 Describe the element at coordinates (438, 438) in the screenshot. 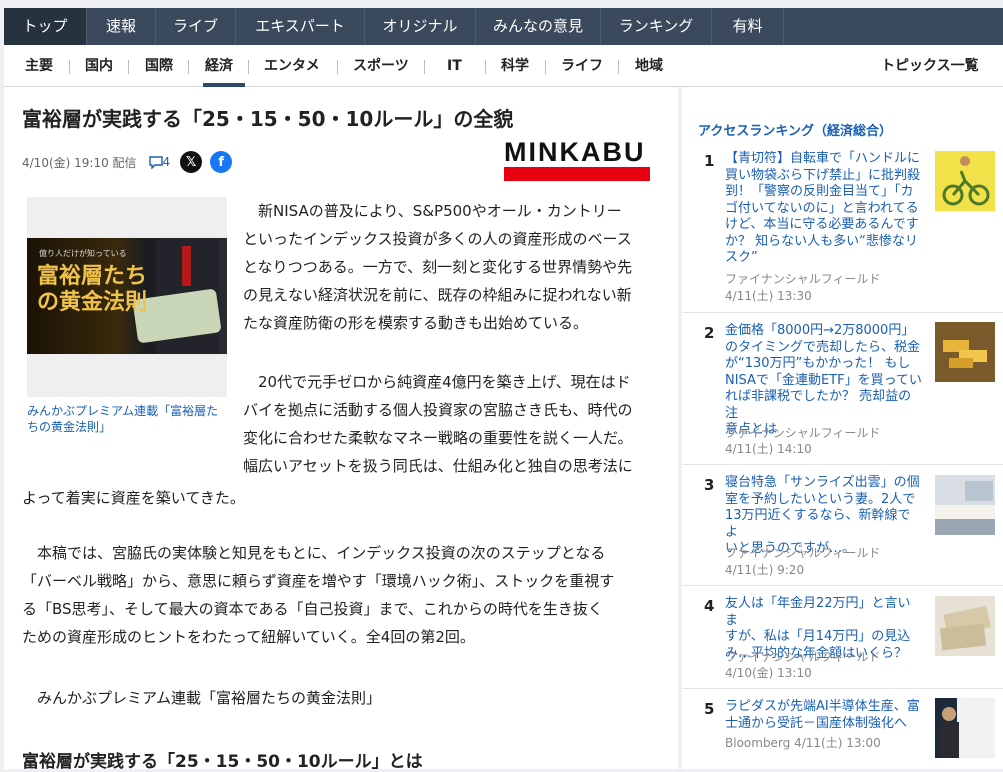

I see `text-line: 変化に合わせた柔軟なマネー戦略の重要性を説く一人だ。` at that location.